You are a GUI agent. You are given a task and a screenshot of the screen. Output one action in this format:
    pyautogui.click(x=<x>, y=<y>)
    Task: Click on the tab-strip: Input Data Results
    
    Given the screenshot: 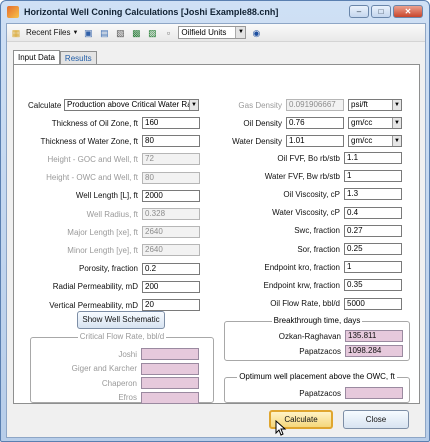 What is the action you would take?
    pyautogui.click(x=55, y=57)
    